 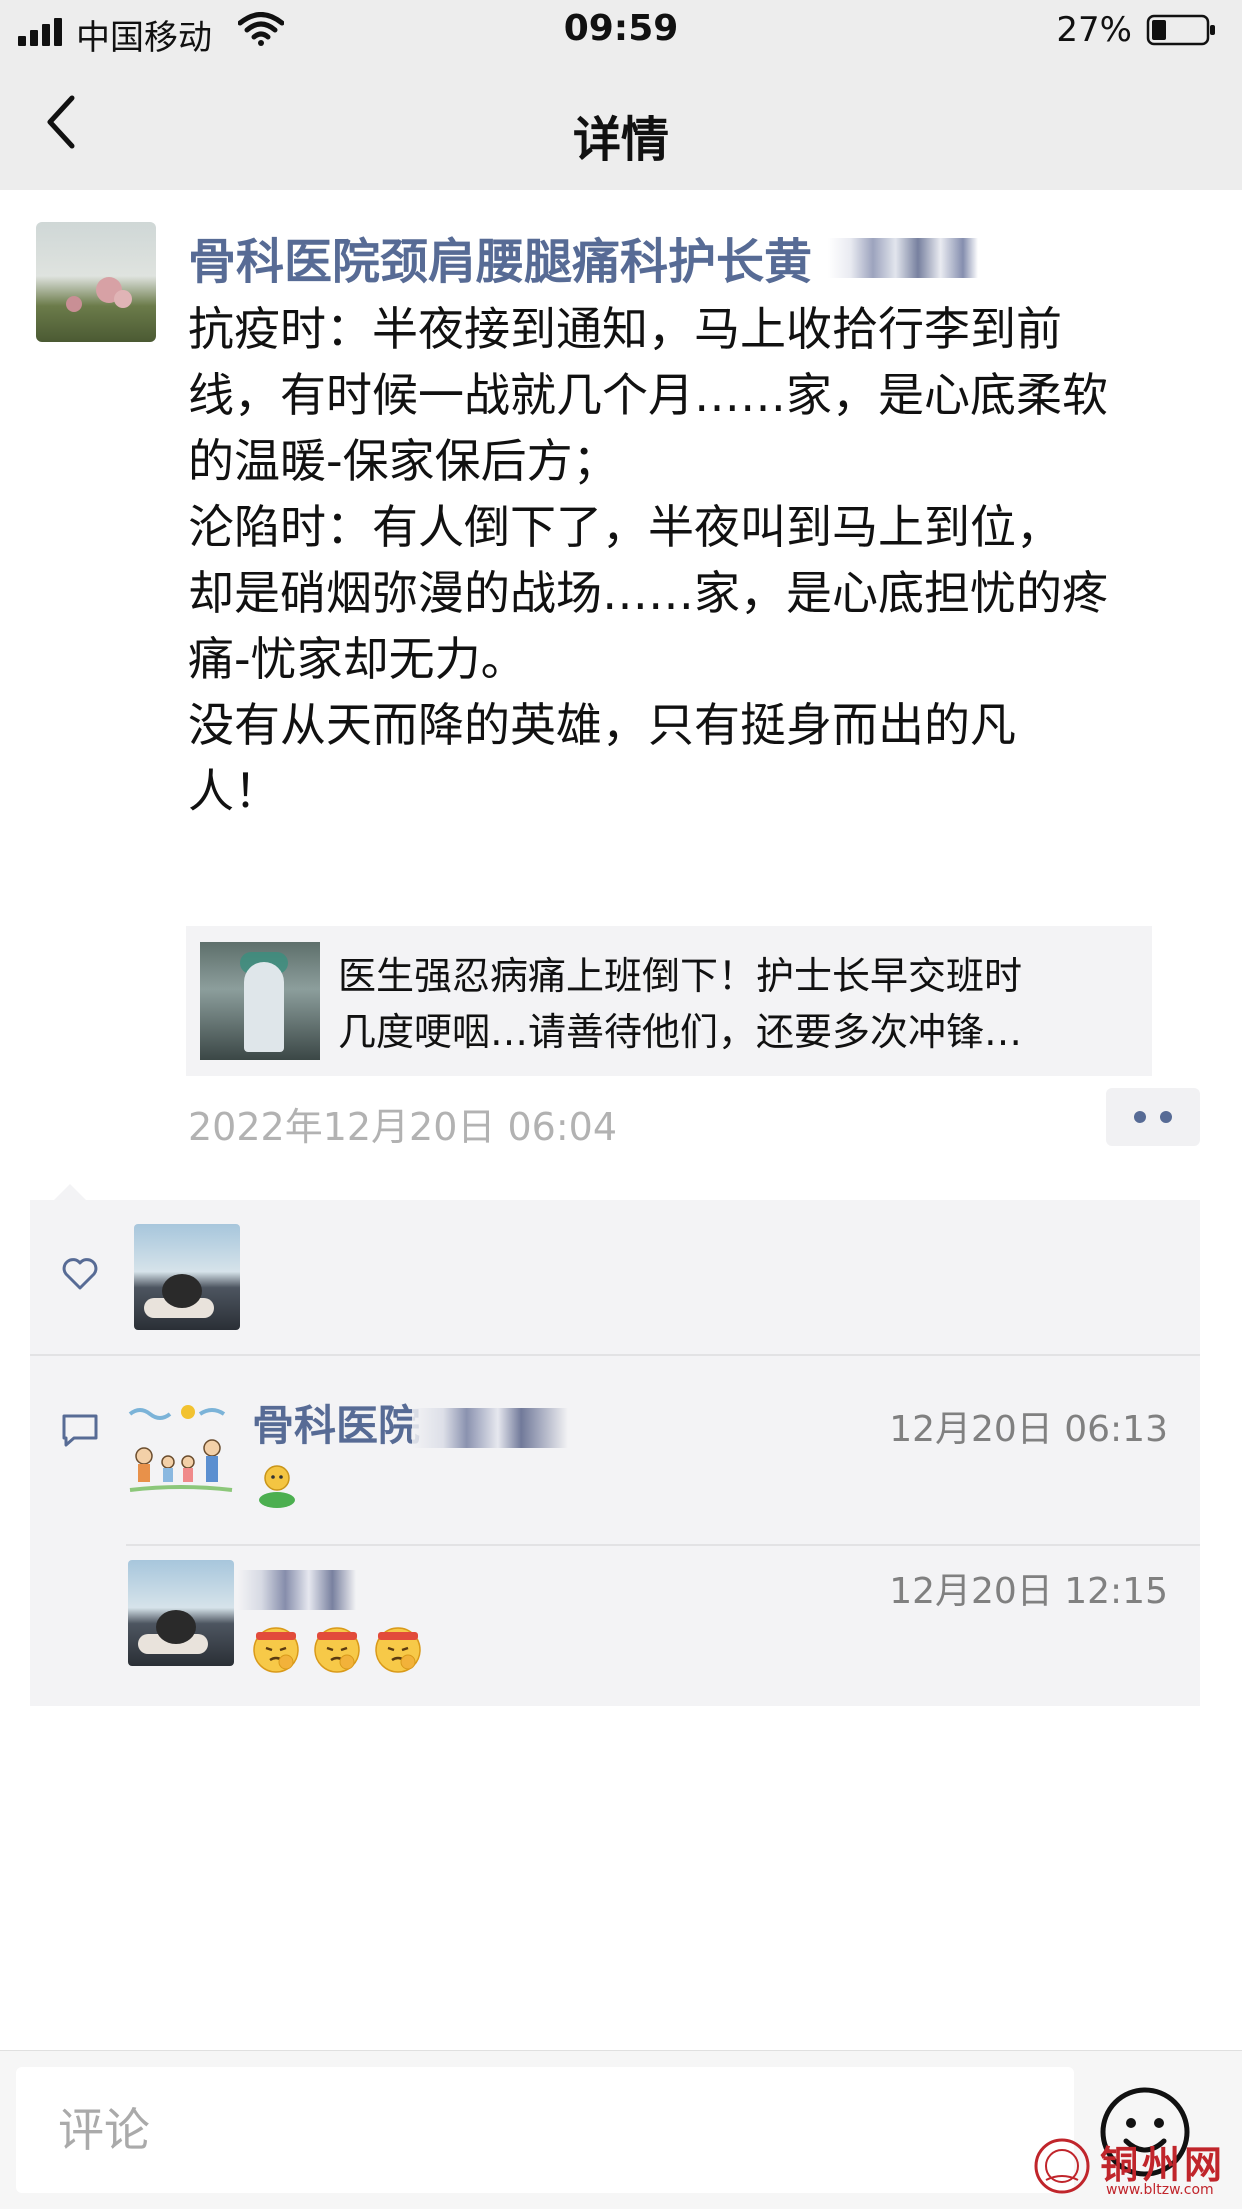 What do you see at coordinates (187, 1277) in the screenshot?
I see `like-user-avatar` at bounding box center [187, 1277].